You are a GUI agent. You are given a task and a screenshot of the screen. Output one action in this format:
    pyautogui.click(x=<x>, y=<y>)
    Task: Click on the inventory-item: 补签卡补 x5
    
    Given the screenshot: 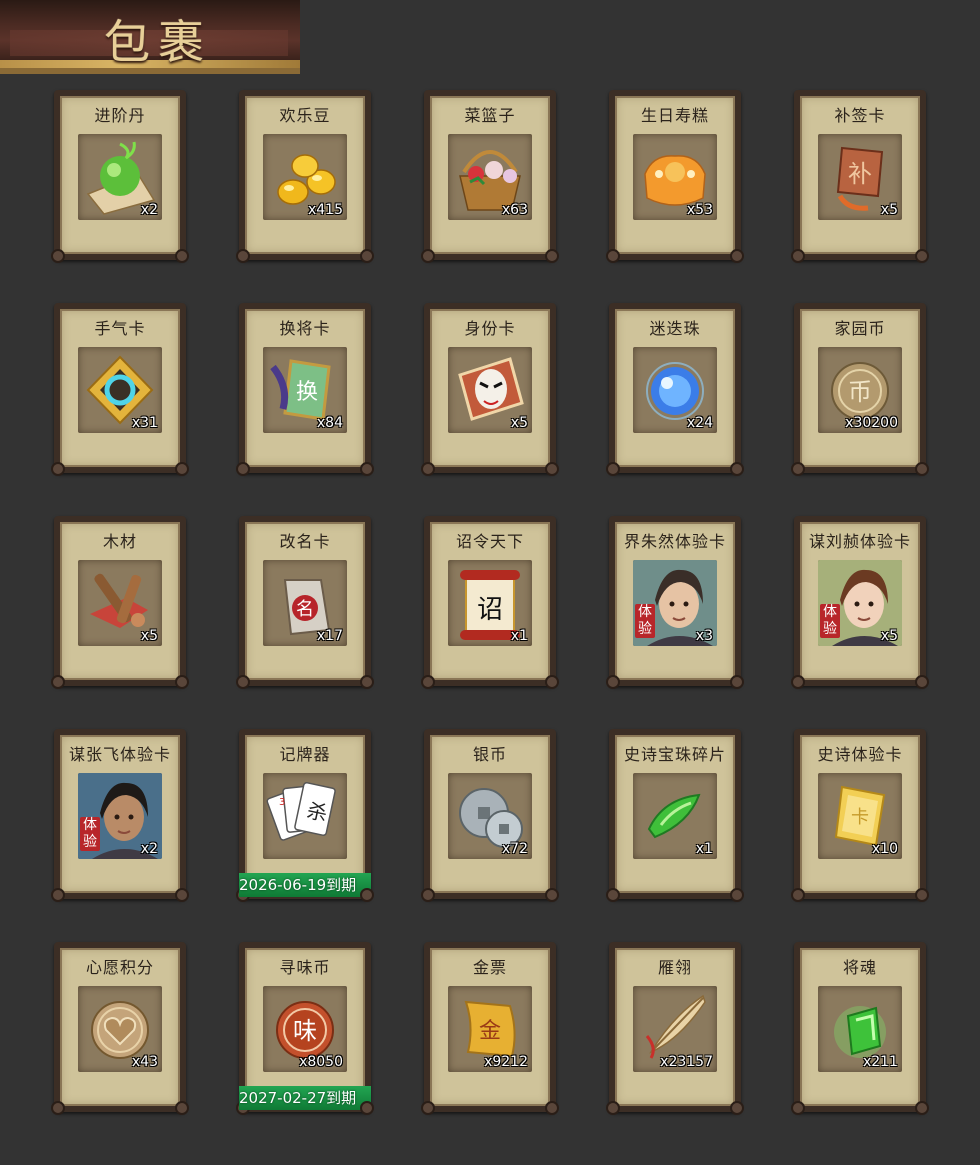 What is the action you would take?
    pyautogui.click(x=860, y=176)
    